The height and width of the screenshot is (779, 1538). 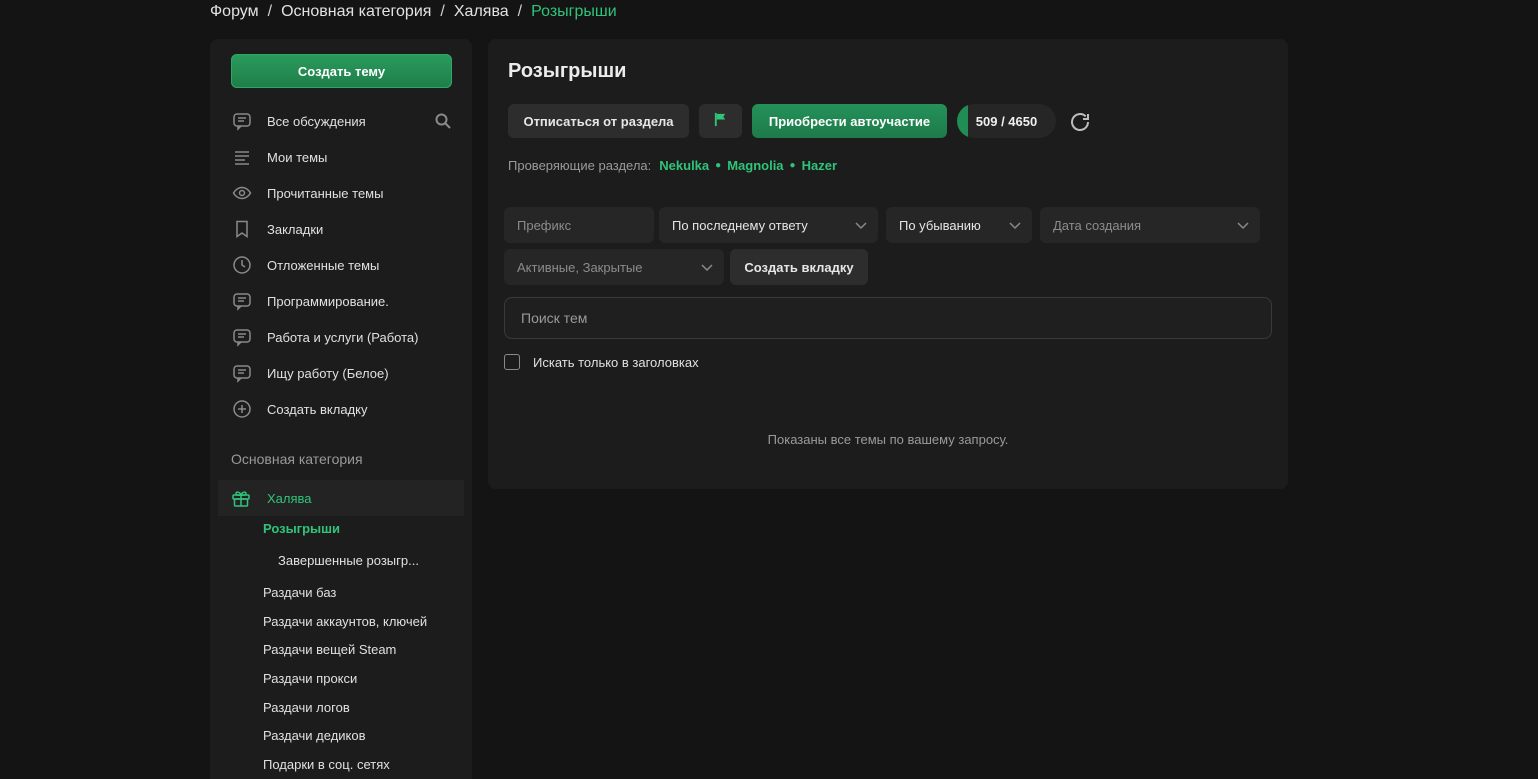 I want to click on sidebar-item-read-topics: Прочитанные темы, so click(x=346, y=193).